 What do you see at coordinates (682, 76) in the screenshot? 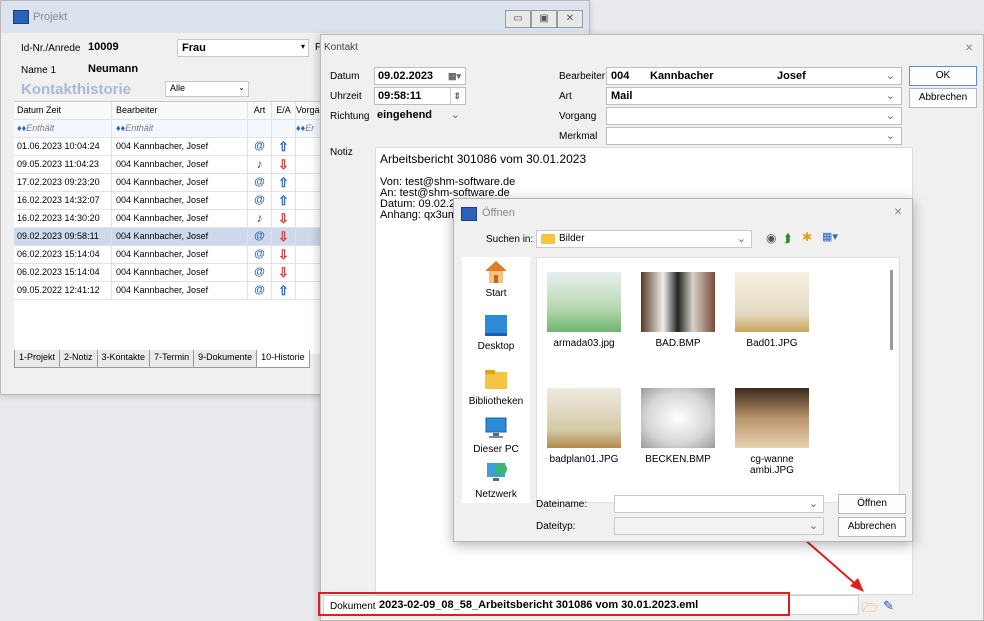
I see `bearbeiter-name: Kannbacher` at bounding box center [682, 76].